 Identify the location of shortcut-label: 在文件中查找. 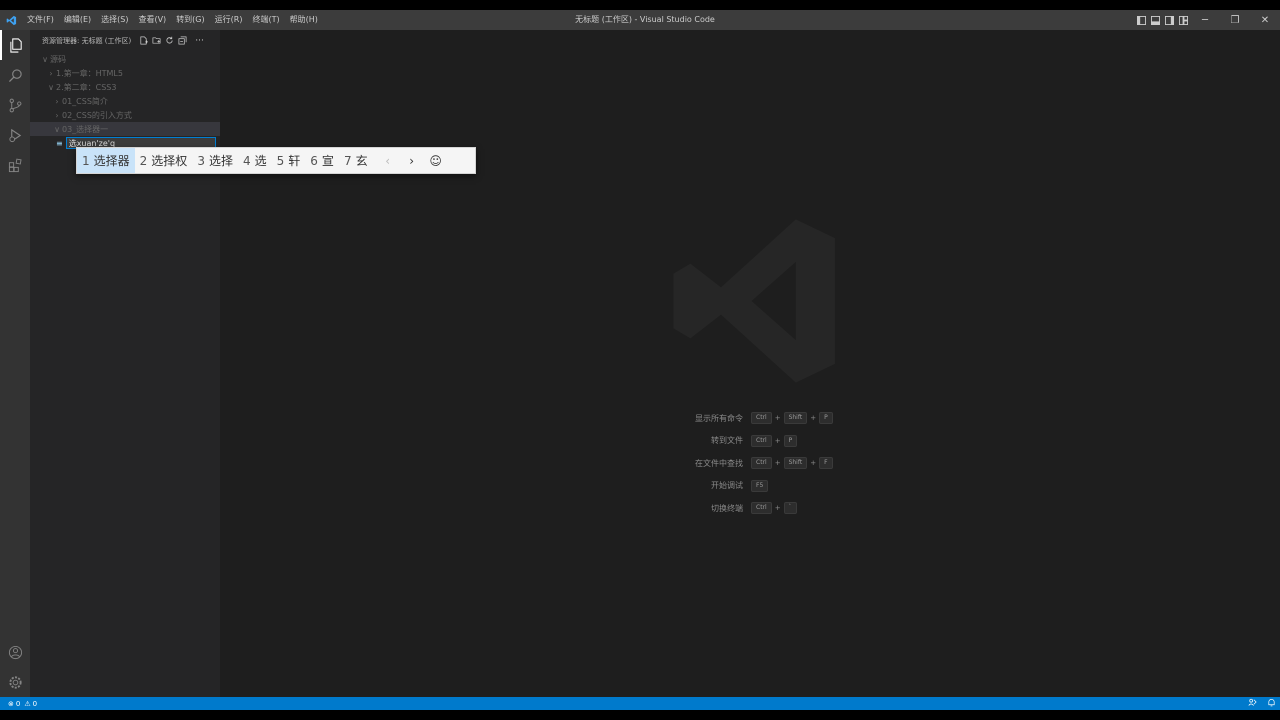
(719, 463).